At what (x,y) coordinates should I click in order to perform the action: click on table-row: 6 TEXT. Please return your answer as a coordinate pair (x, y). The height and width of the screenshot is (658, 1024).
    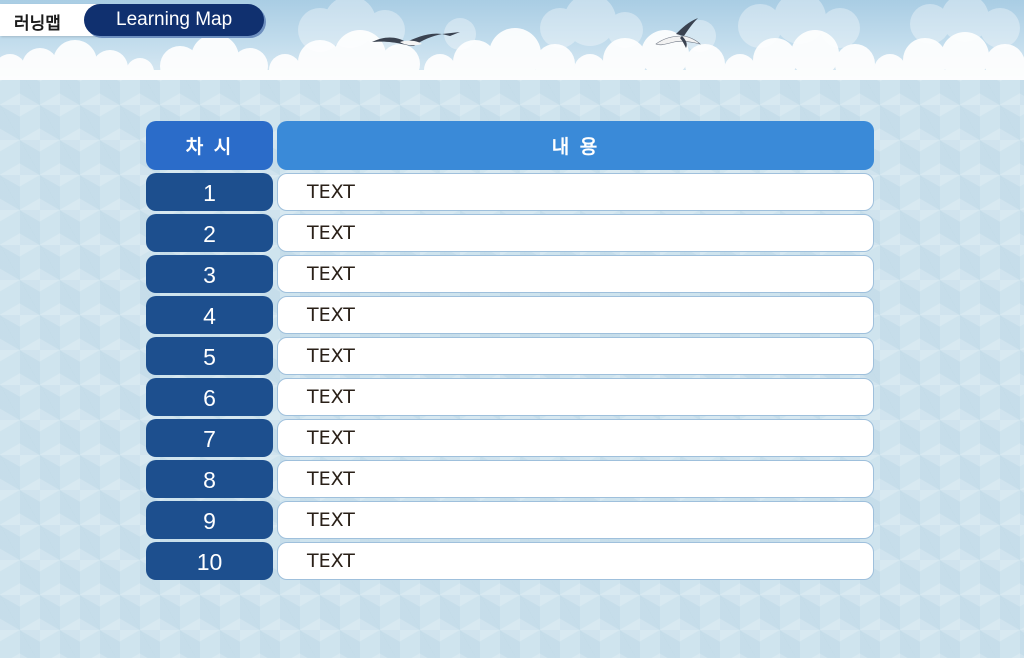
    Looking at the image, I should click on (510, 397).